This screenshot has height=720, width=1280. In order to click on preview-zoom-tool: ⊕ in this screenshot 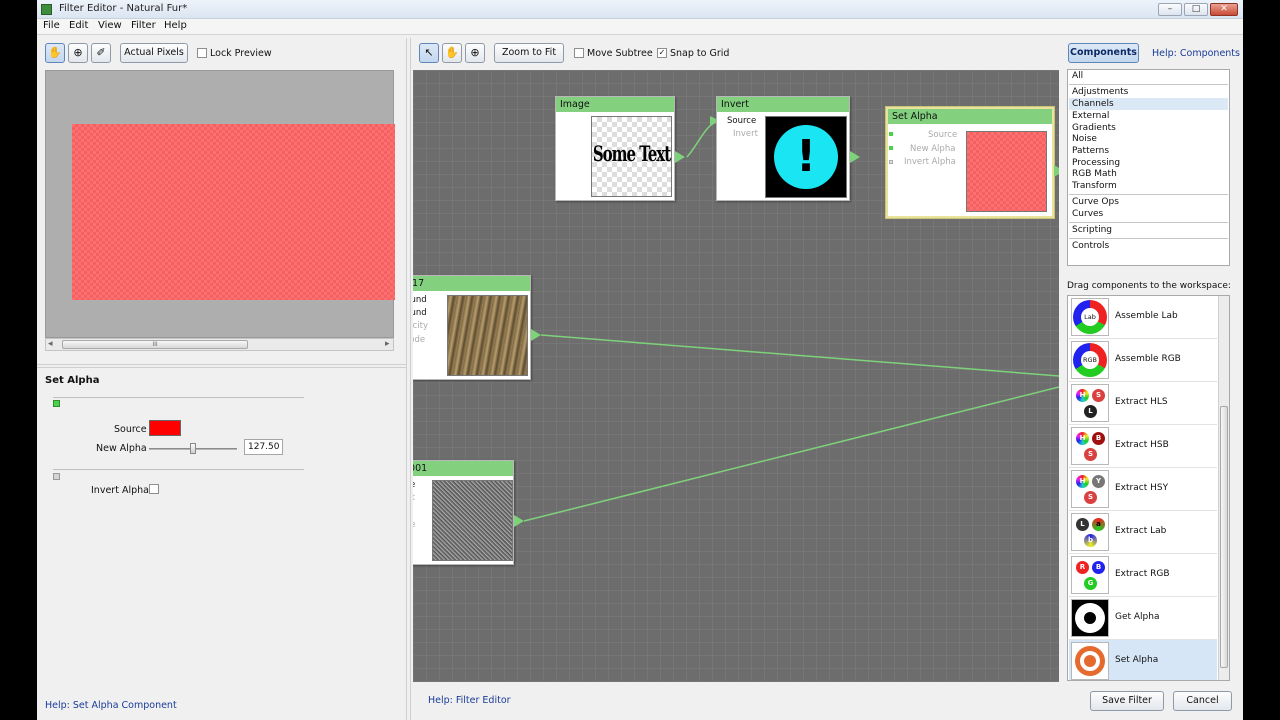, I will do `click(78, 53)`.